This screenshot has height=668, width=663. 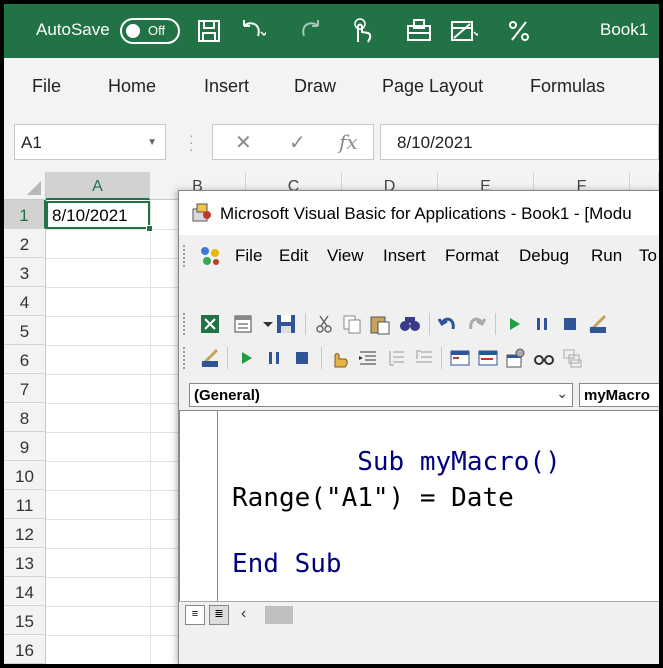 I want to click on chevron-down-icon: ▼, so click(x=152, y=142).